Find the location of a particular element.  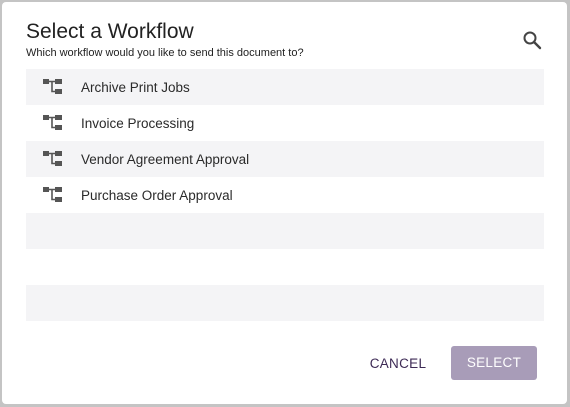

workflow-item-purchase-order-approval: Purchase Order Approval is located at coordinates (285, 195).